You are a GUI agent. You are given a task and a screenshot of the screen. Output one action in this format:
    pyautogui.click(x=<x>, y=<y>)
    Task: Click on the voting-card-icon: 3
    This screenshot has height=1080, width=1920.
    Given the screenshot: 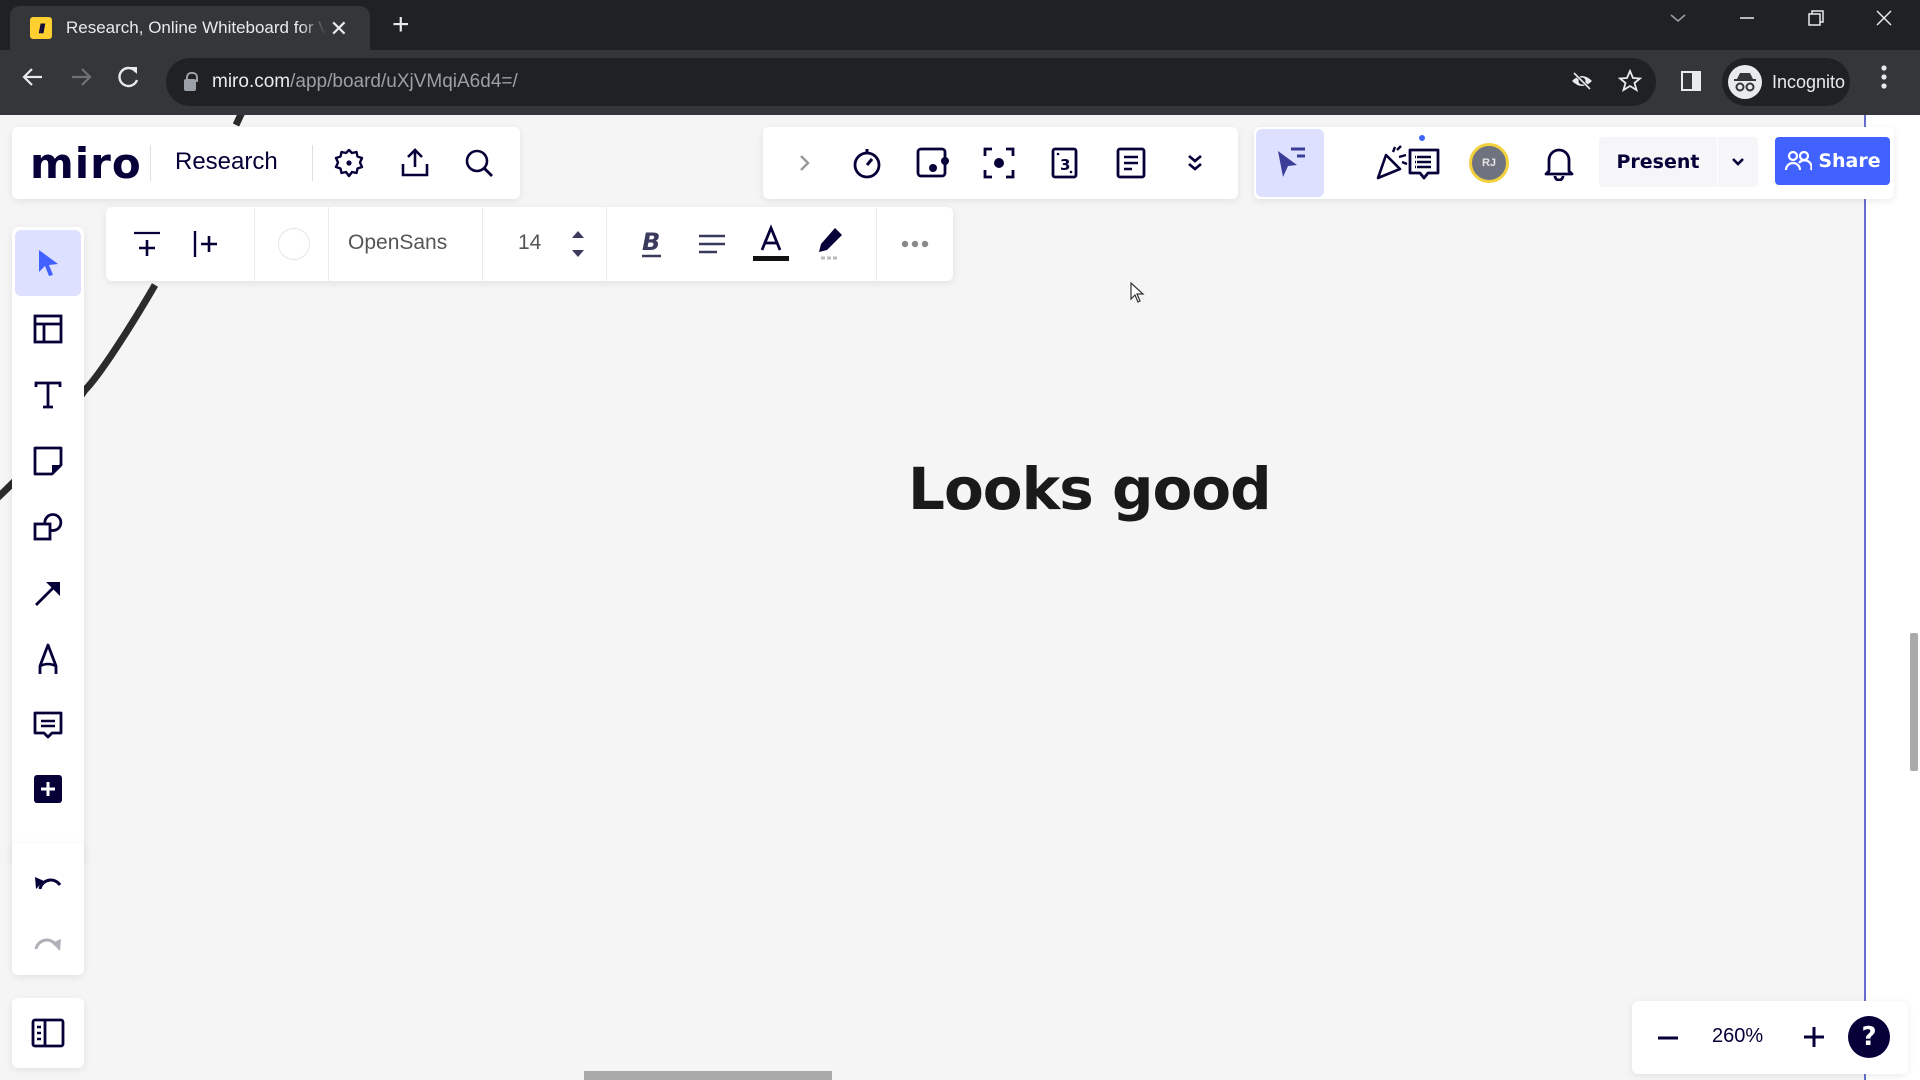 What is the action you would take?
    pyautogui.click(x=1065, y=163)
    